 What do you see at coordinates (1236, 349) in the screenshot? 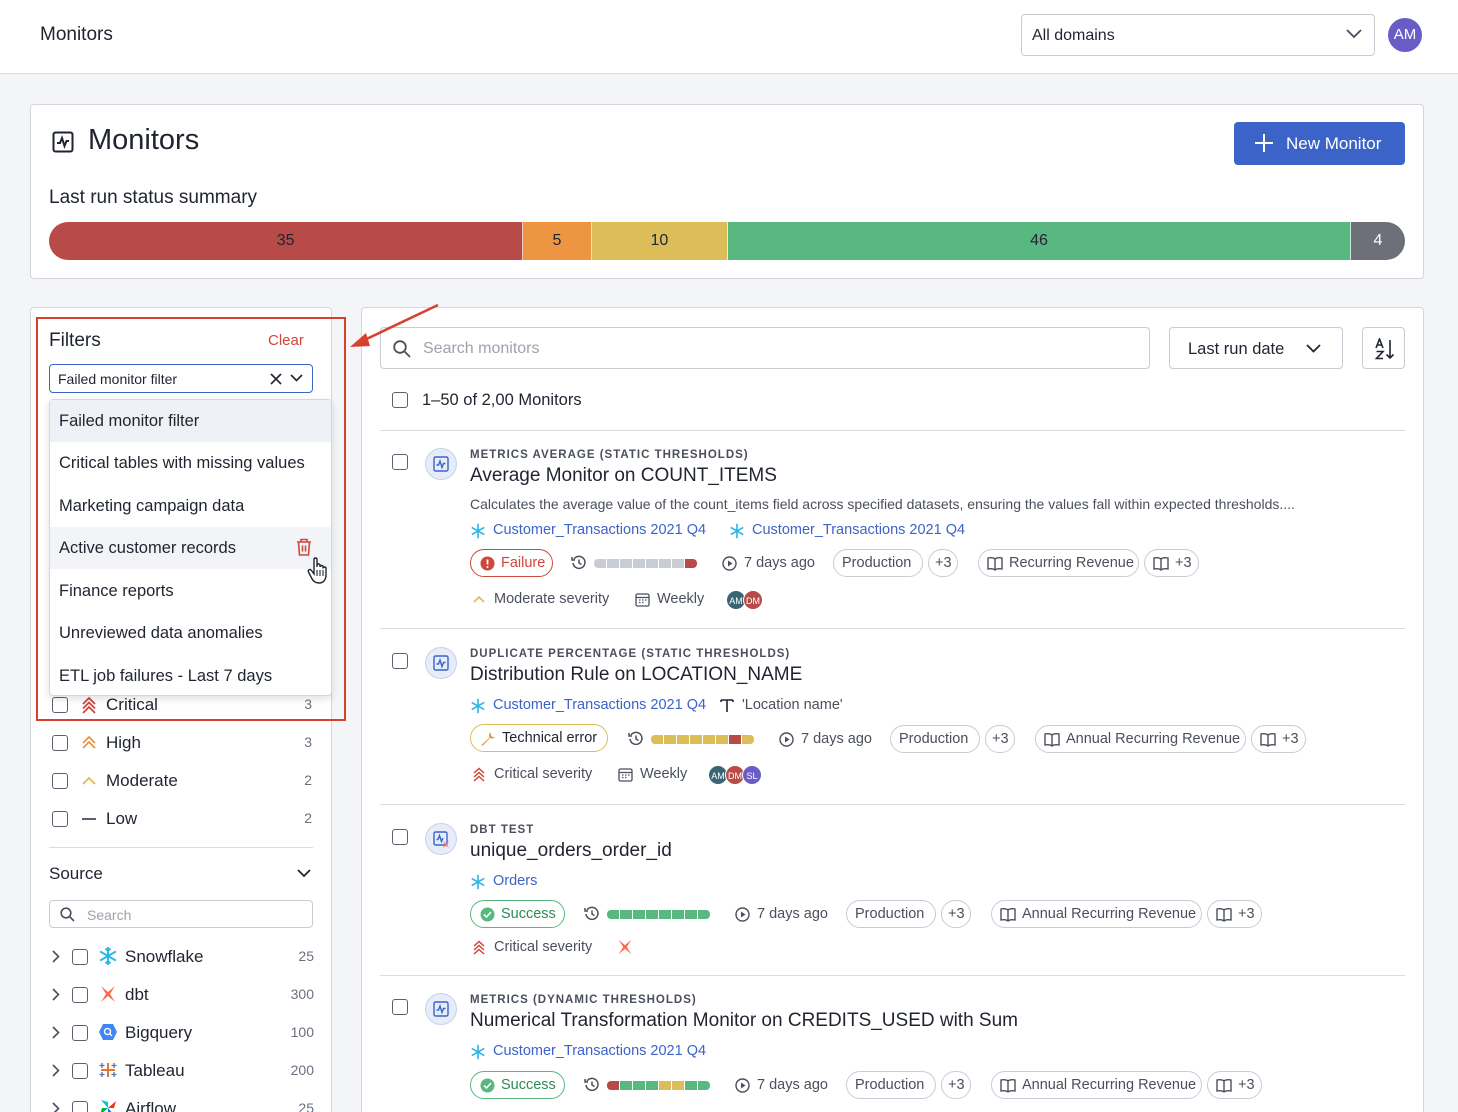
I see `sort-by-value: Last run date` at bounding box center [1236, 349].